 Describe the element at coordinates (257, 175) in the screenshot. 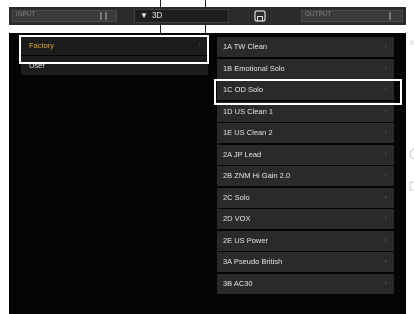

I see `preset-label: 2B ZNM Hi Gain 2.0` at that location.